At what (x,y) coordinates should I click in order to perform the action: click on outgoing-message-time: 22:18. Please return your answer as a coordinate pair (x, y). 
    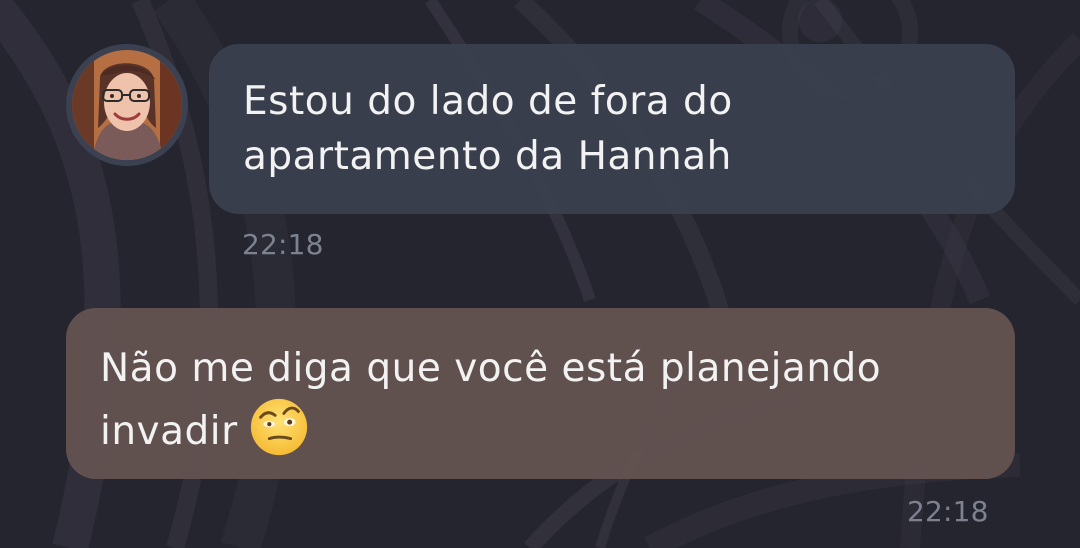
    Looking at the image, I should click on (948, 511).